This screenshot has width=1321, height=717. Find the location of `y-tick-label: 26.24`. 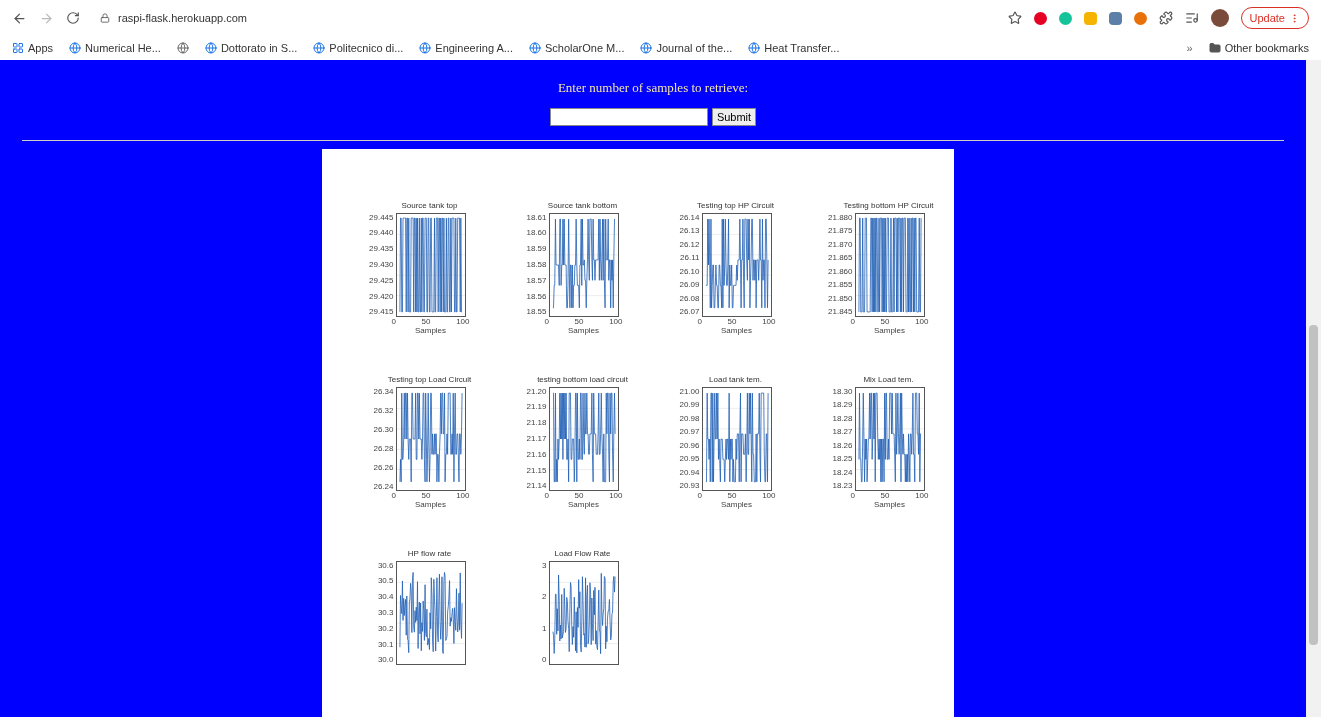

y-tick-label: 26.24 is located at coordinates (383, 486).